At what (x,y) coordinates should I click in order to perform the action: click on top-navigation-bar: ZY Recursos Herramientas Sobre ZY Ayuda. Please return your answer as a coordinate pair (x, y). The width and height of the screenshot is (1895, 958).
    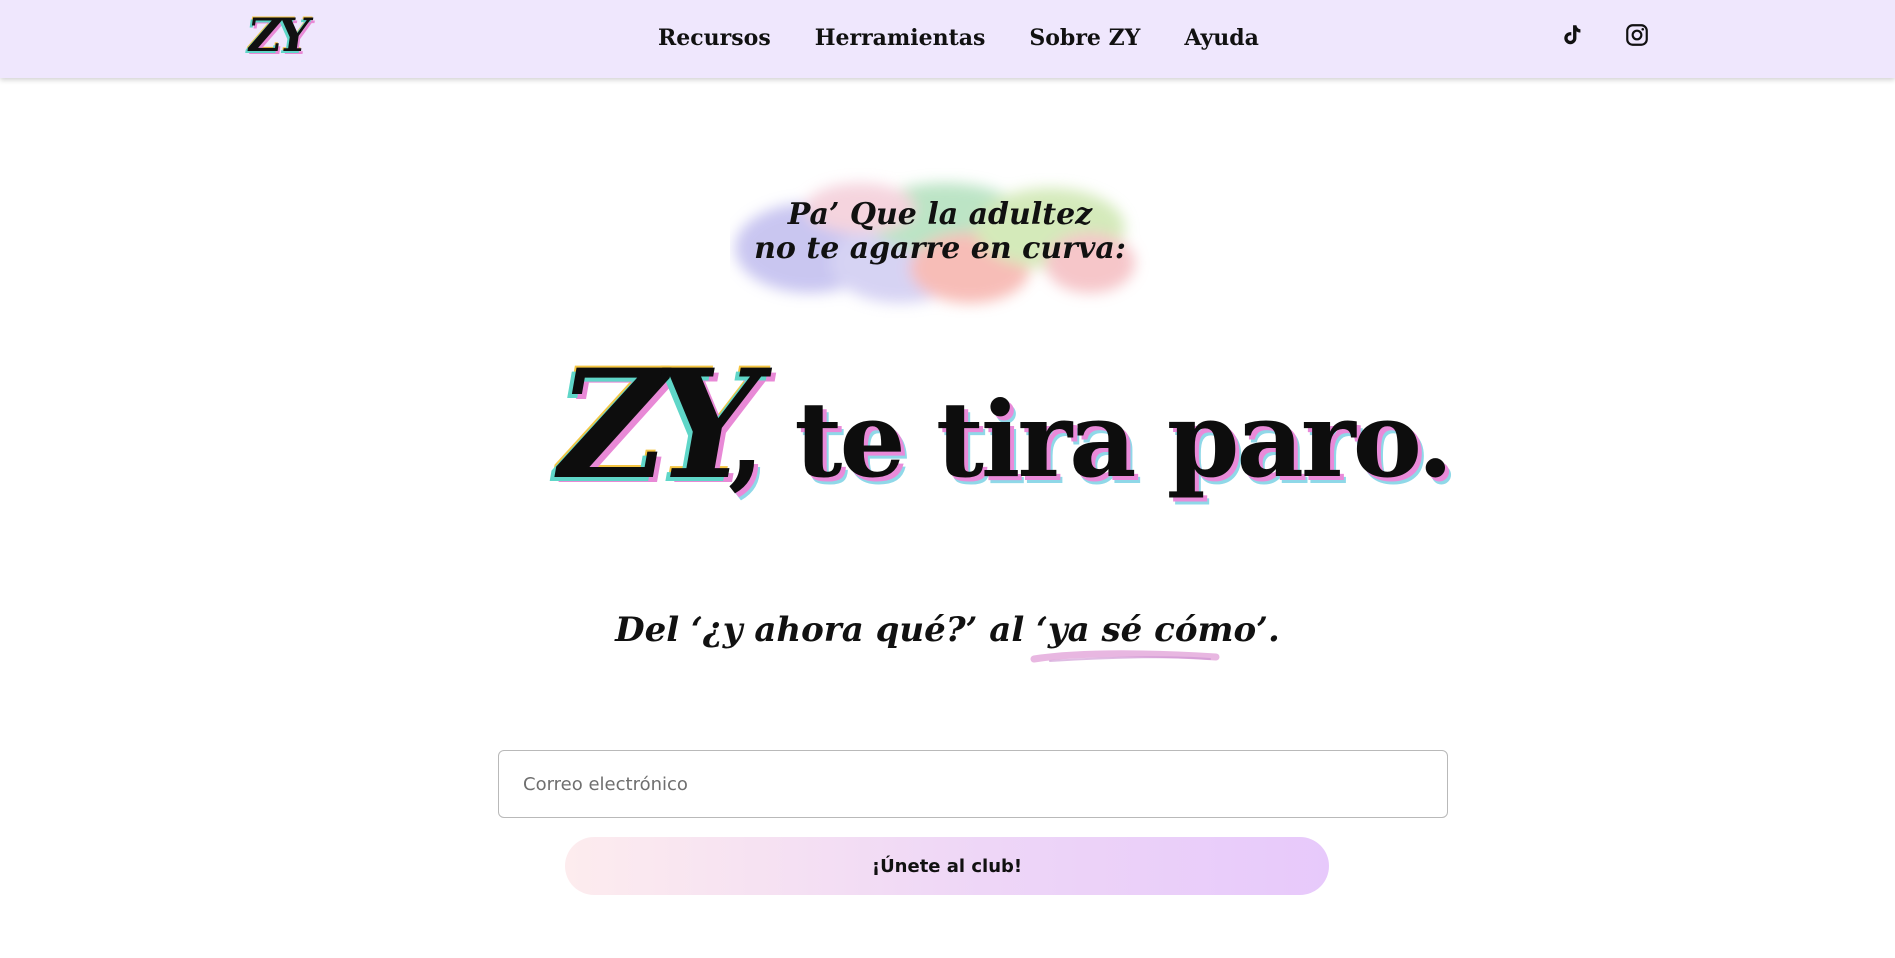
    Looking at the image, I should click on (947, 39).